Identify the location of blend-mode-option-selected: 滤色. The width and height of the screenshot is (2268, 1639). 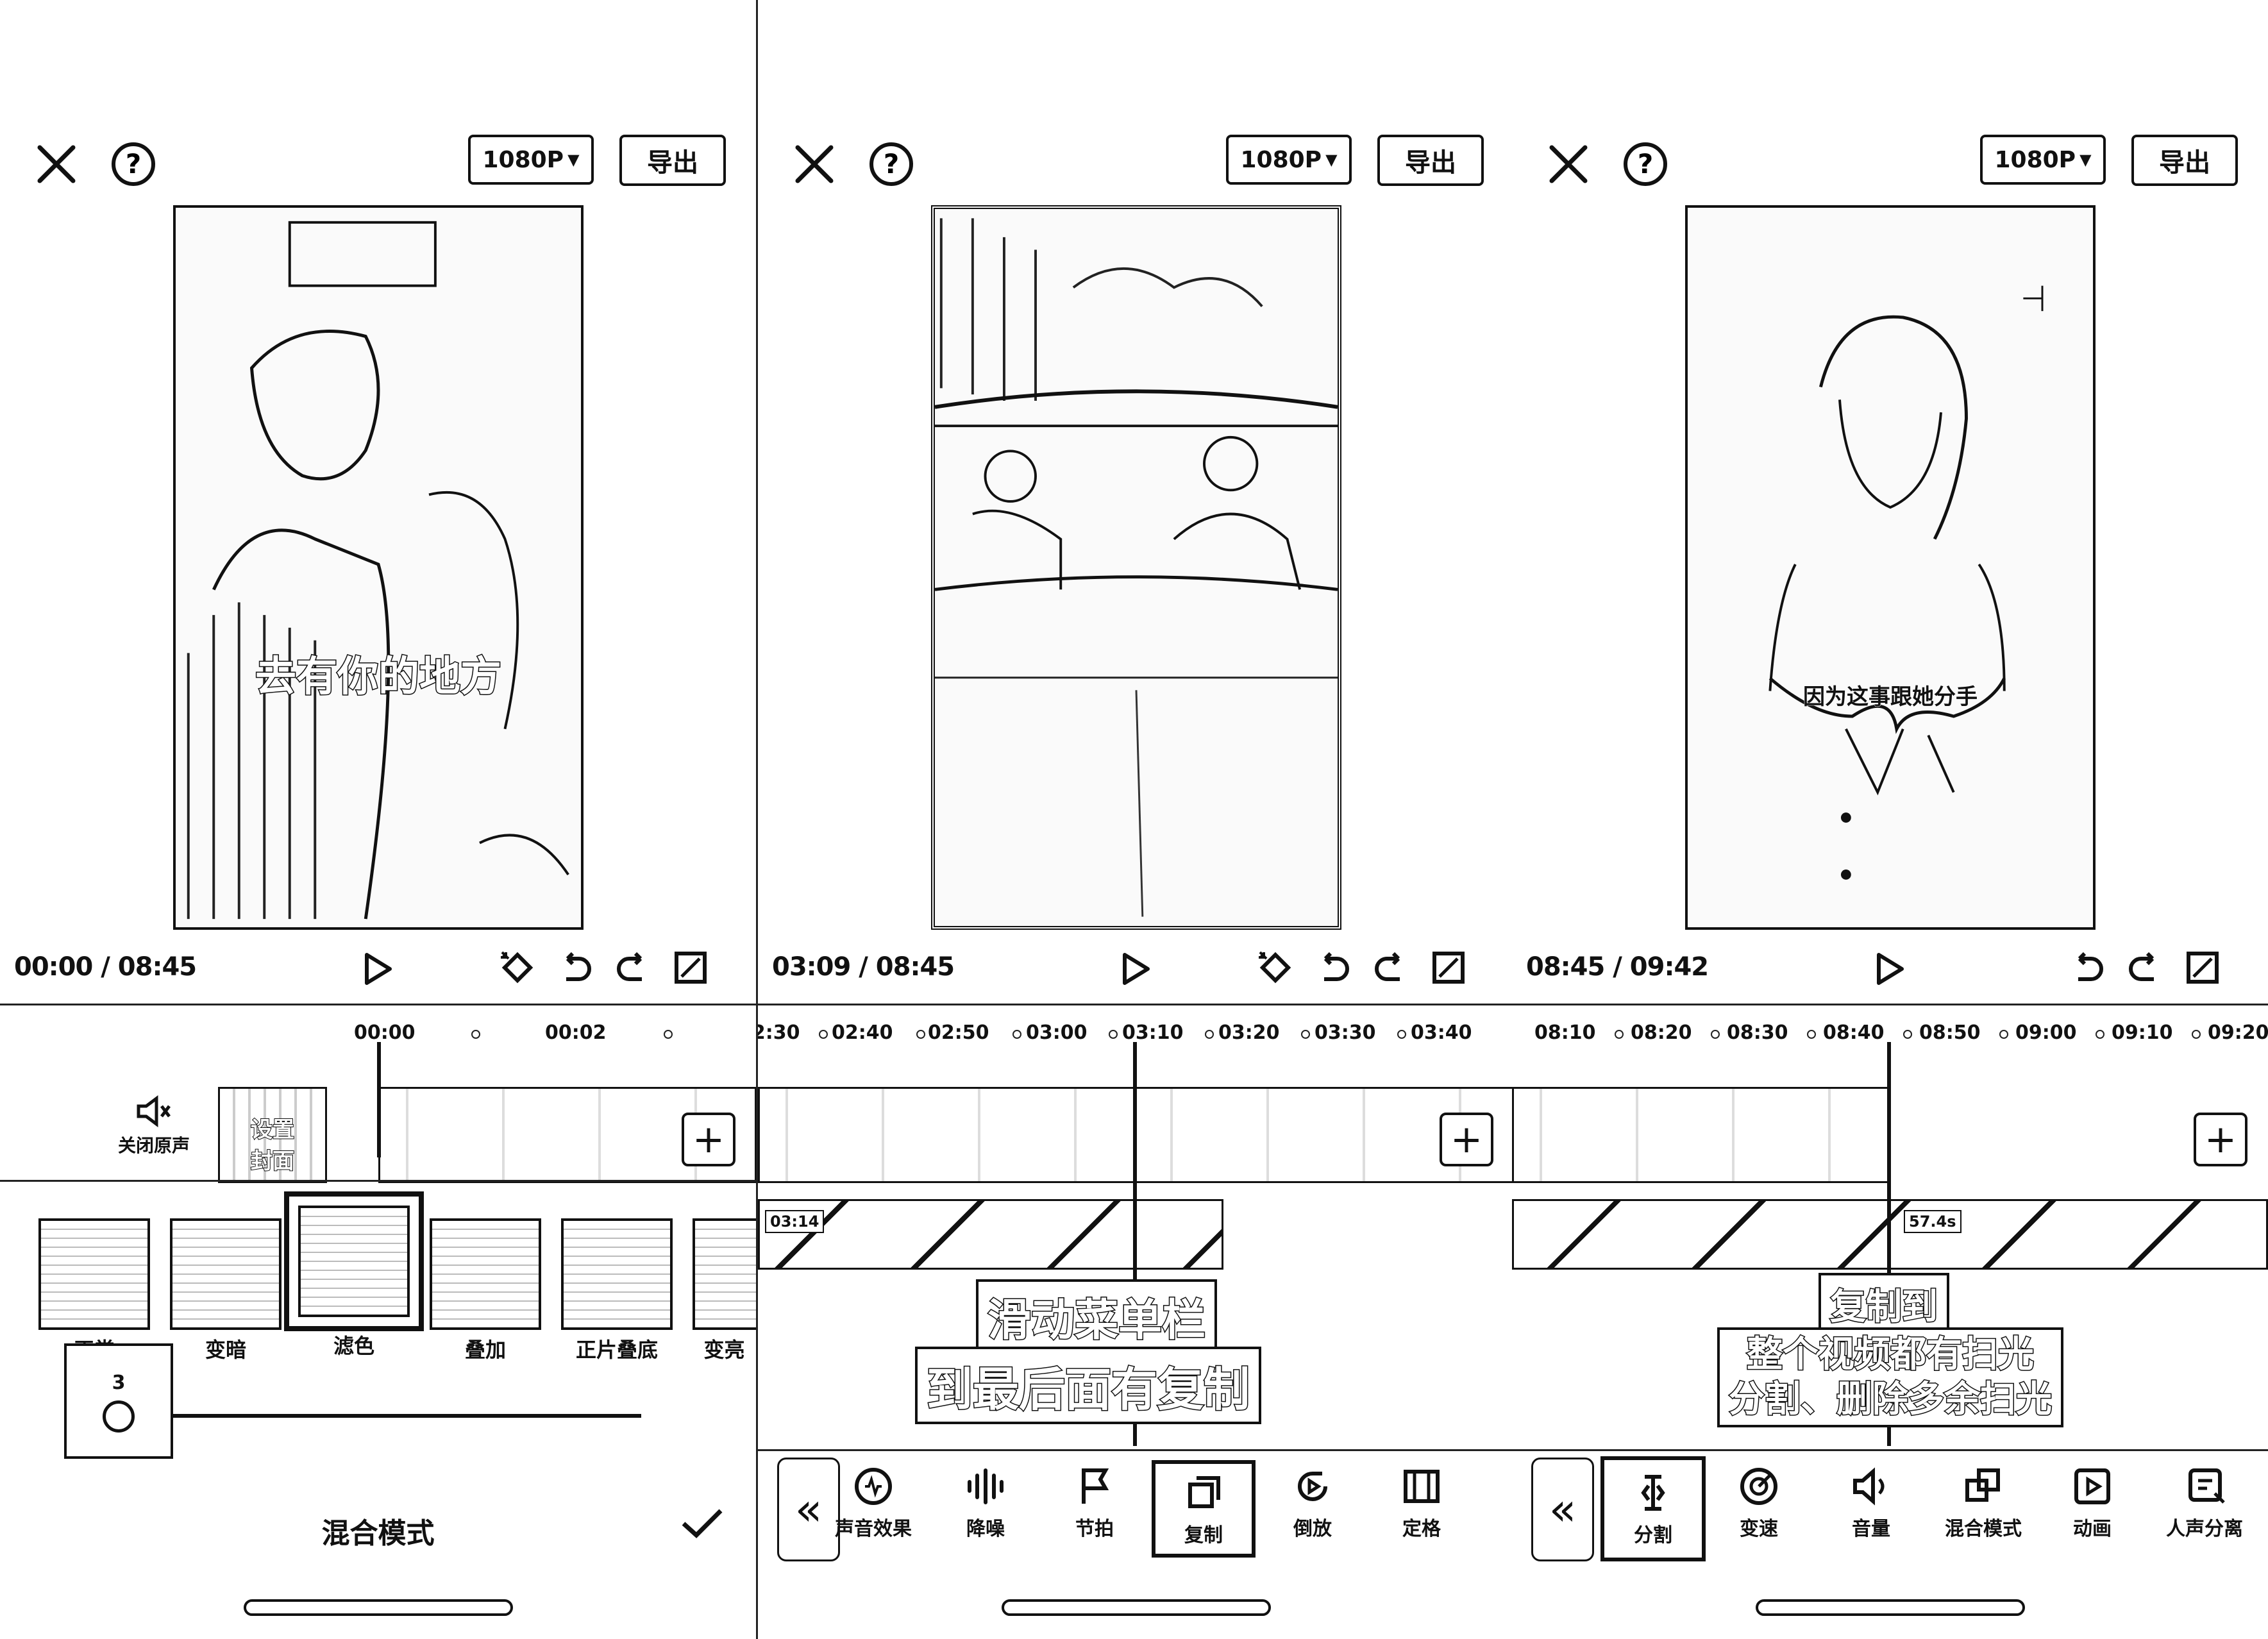
(354, 1275).